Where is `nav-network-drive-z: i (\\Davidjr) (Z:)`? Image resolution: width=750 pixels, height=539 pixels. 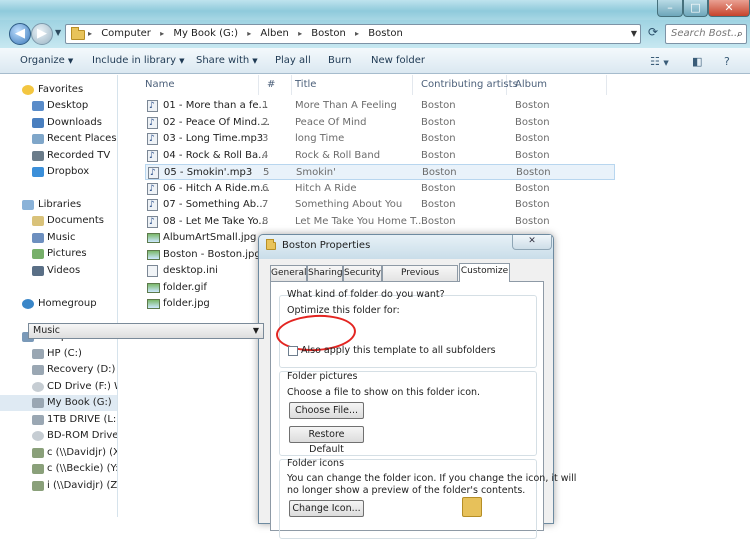
nav-network-drive-z: i (\\Davidjr) (Z:) is located at coordinates (58, 486).